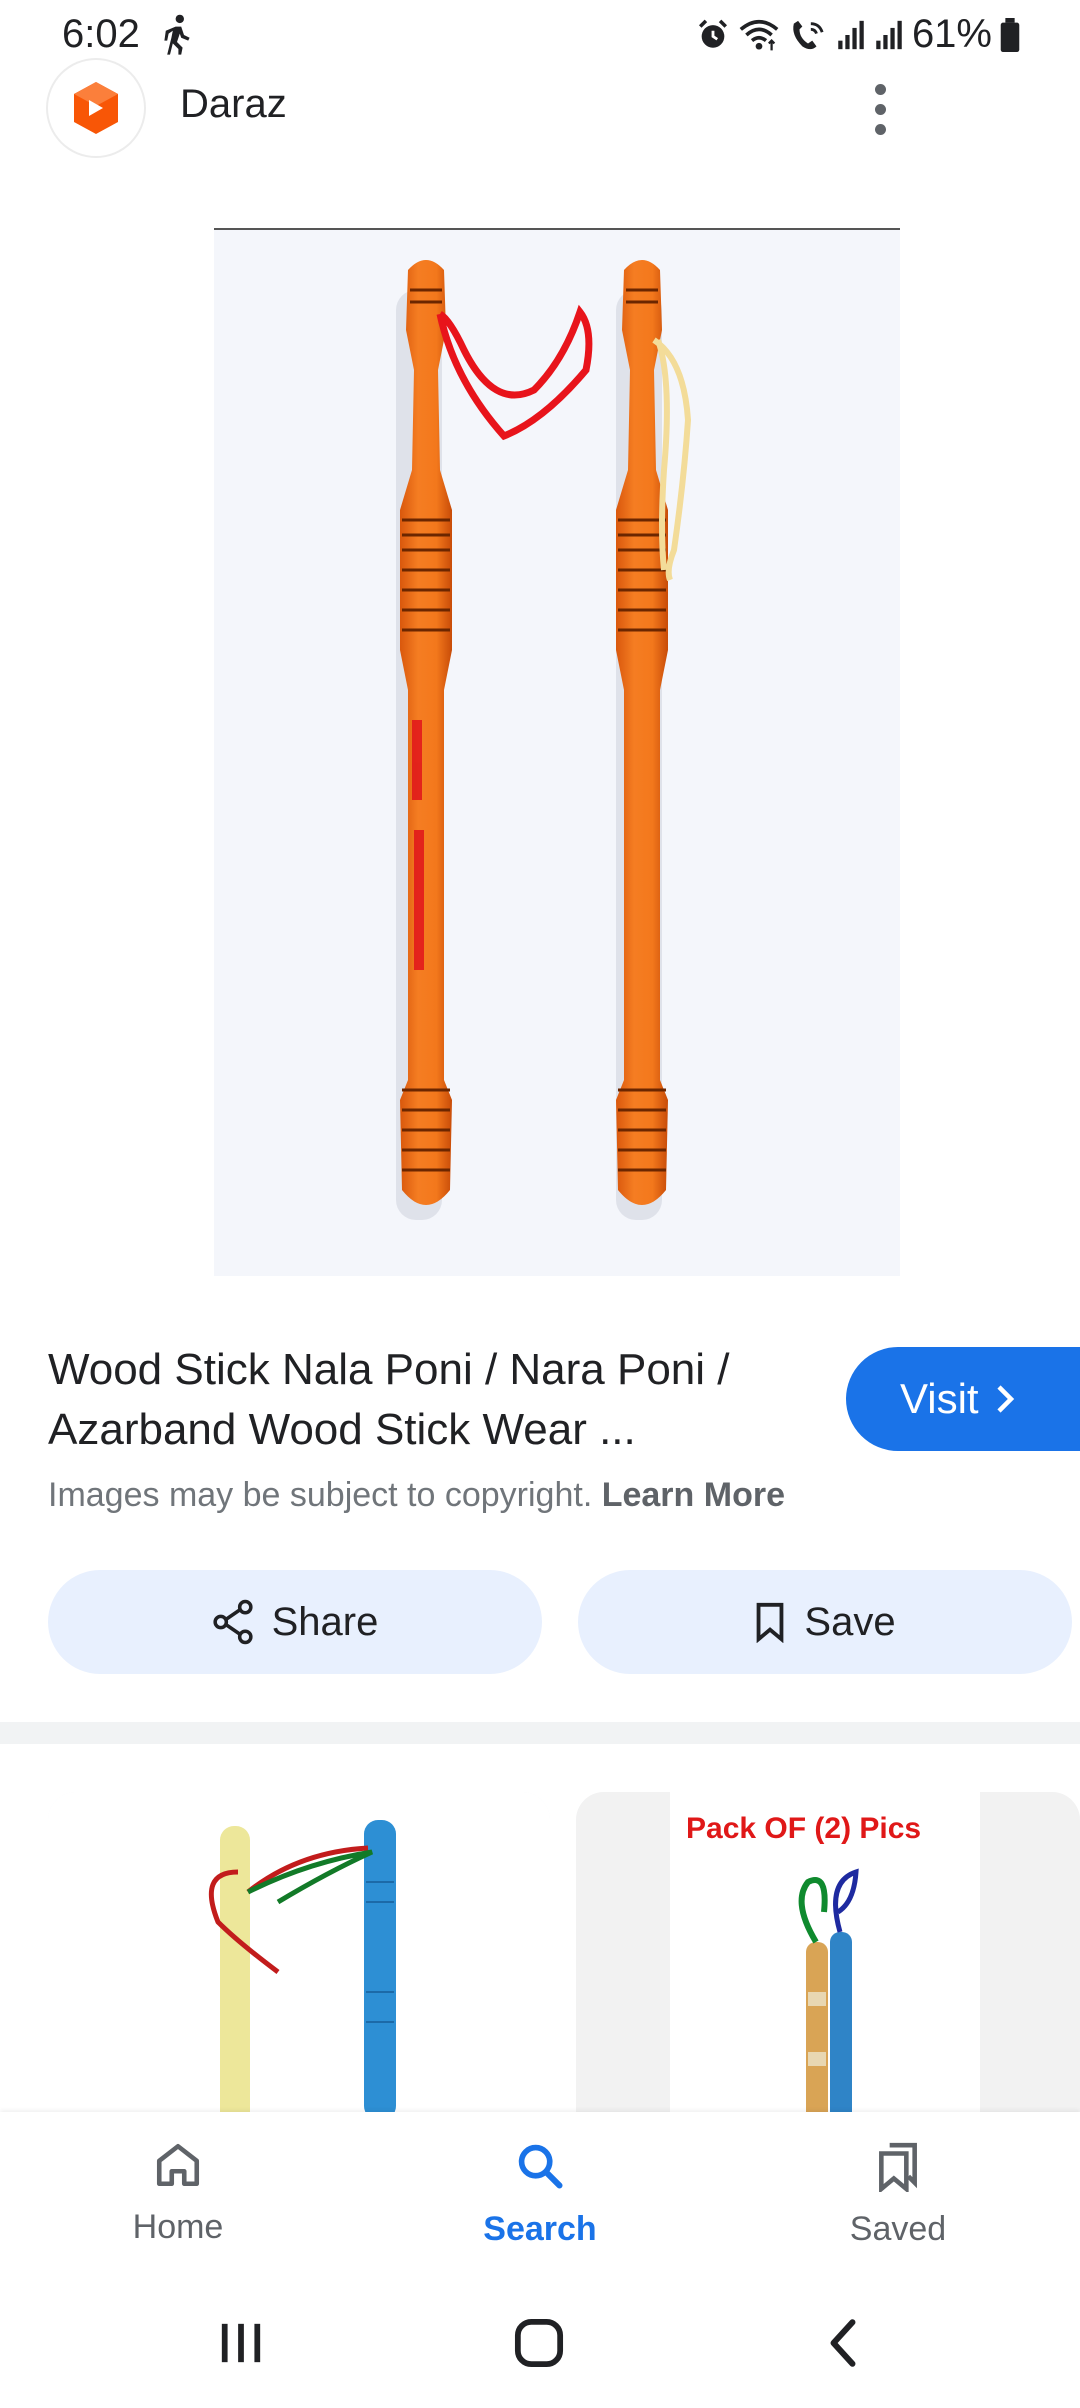 The image size is (1080, 2408). I want to click on battery-percent: 61%, so click(951, 34).